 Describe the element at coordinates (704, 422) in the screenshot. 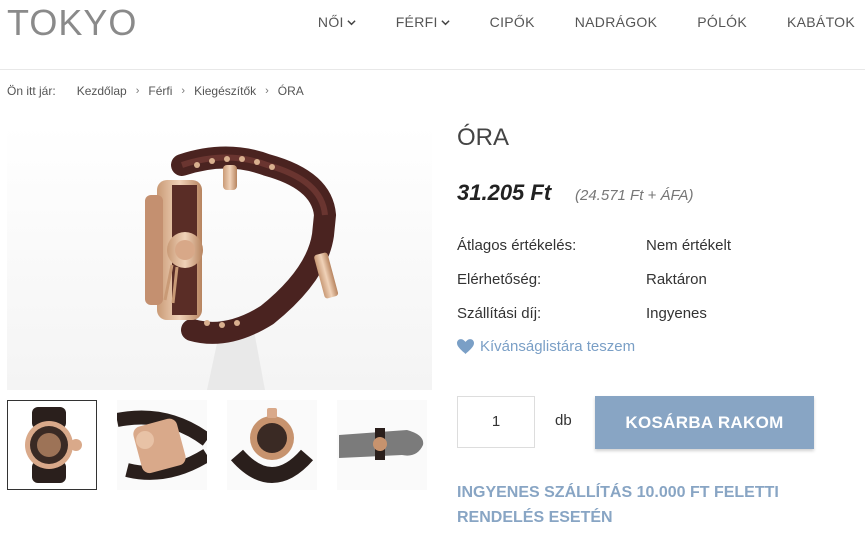

I see `add-to-cart-button: KOSÁRBA RAKOM` at that location.